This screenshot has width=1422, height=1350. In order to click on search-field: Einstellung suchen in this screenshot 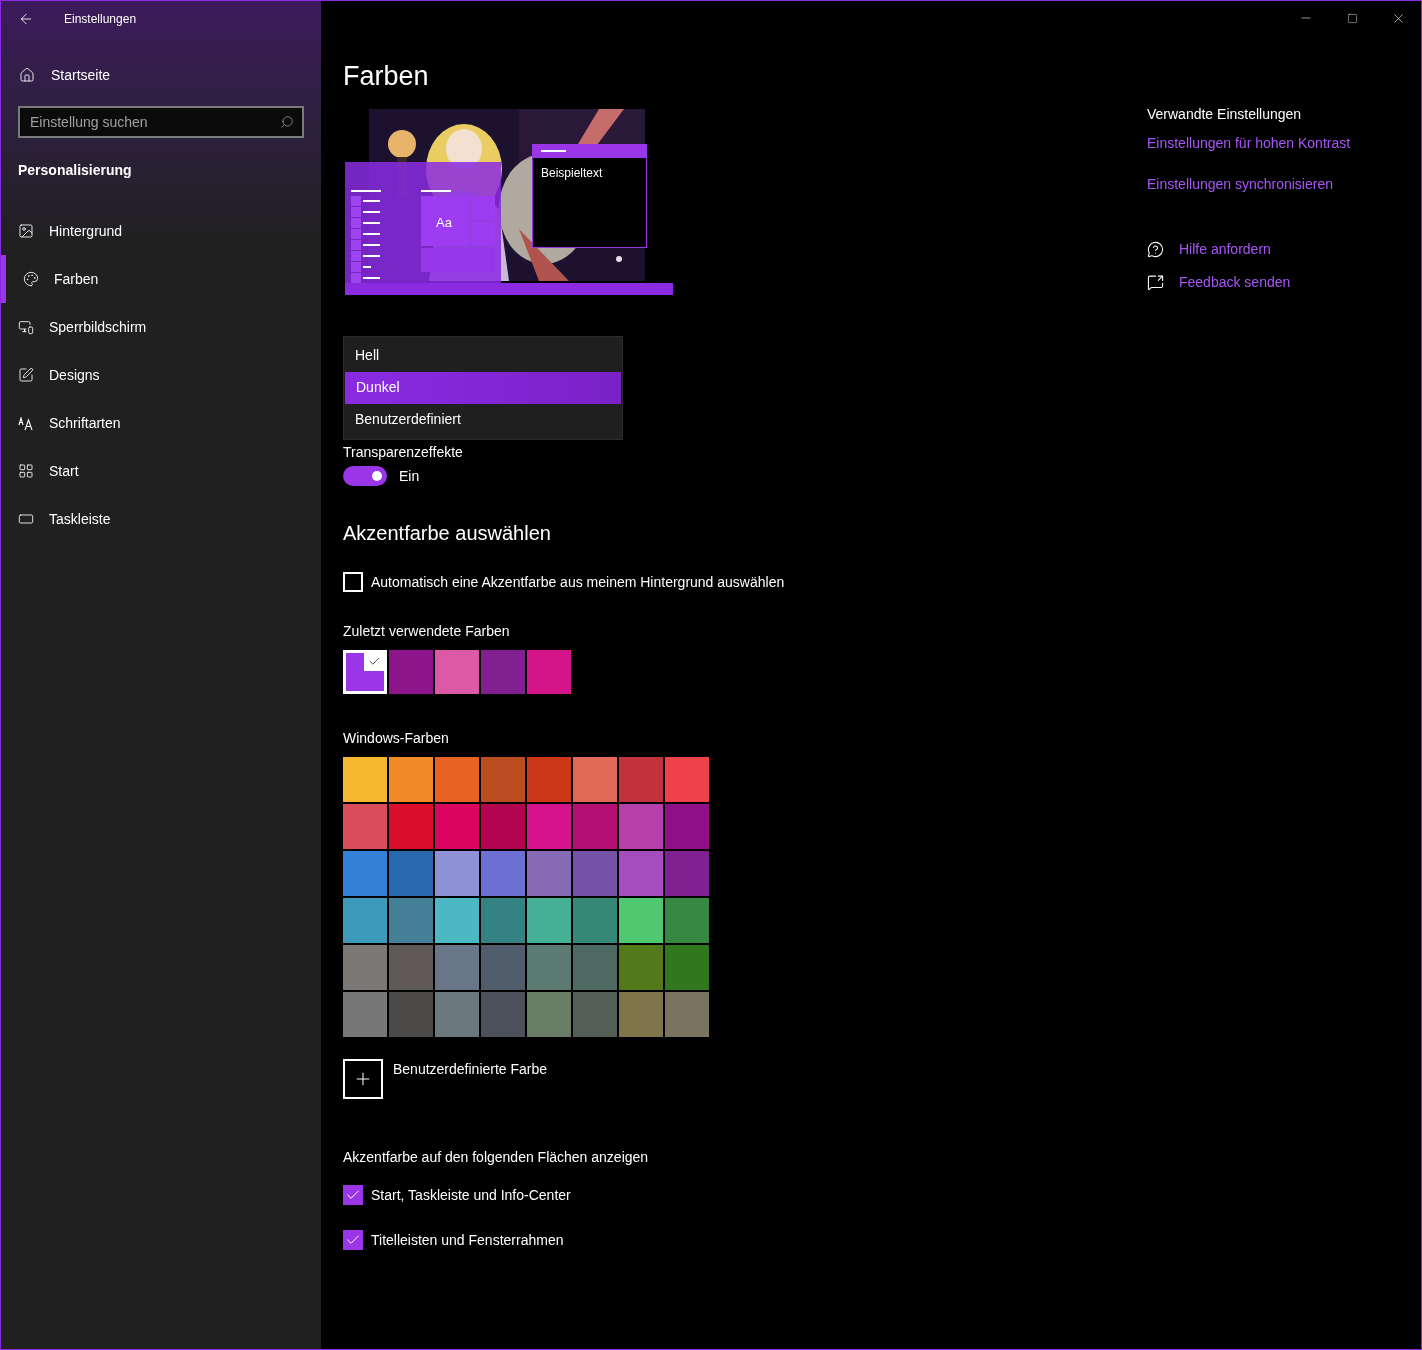, I will do `click(161, 122)`.